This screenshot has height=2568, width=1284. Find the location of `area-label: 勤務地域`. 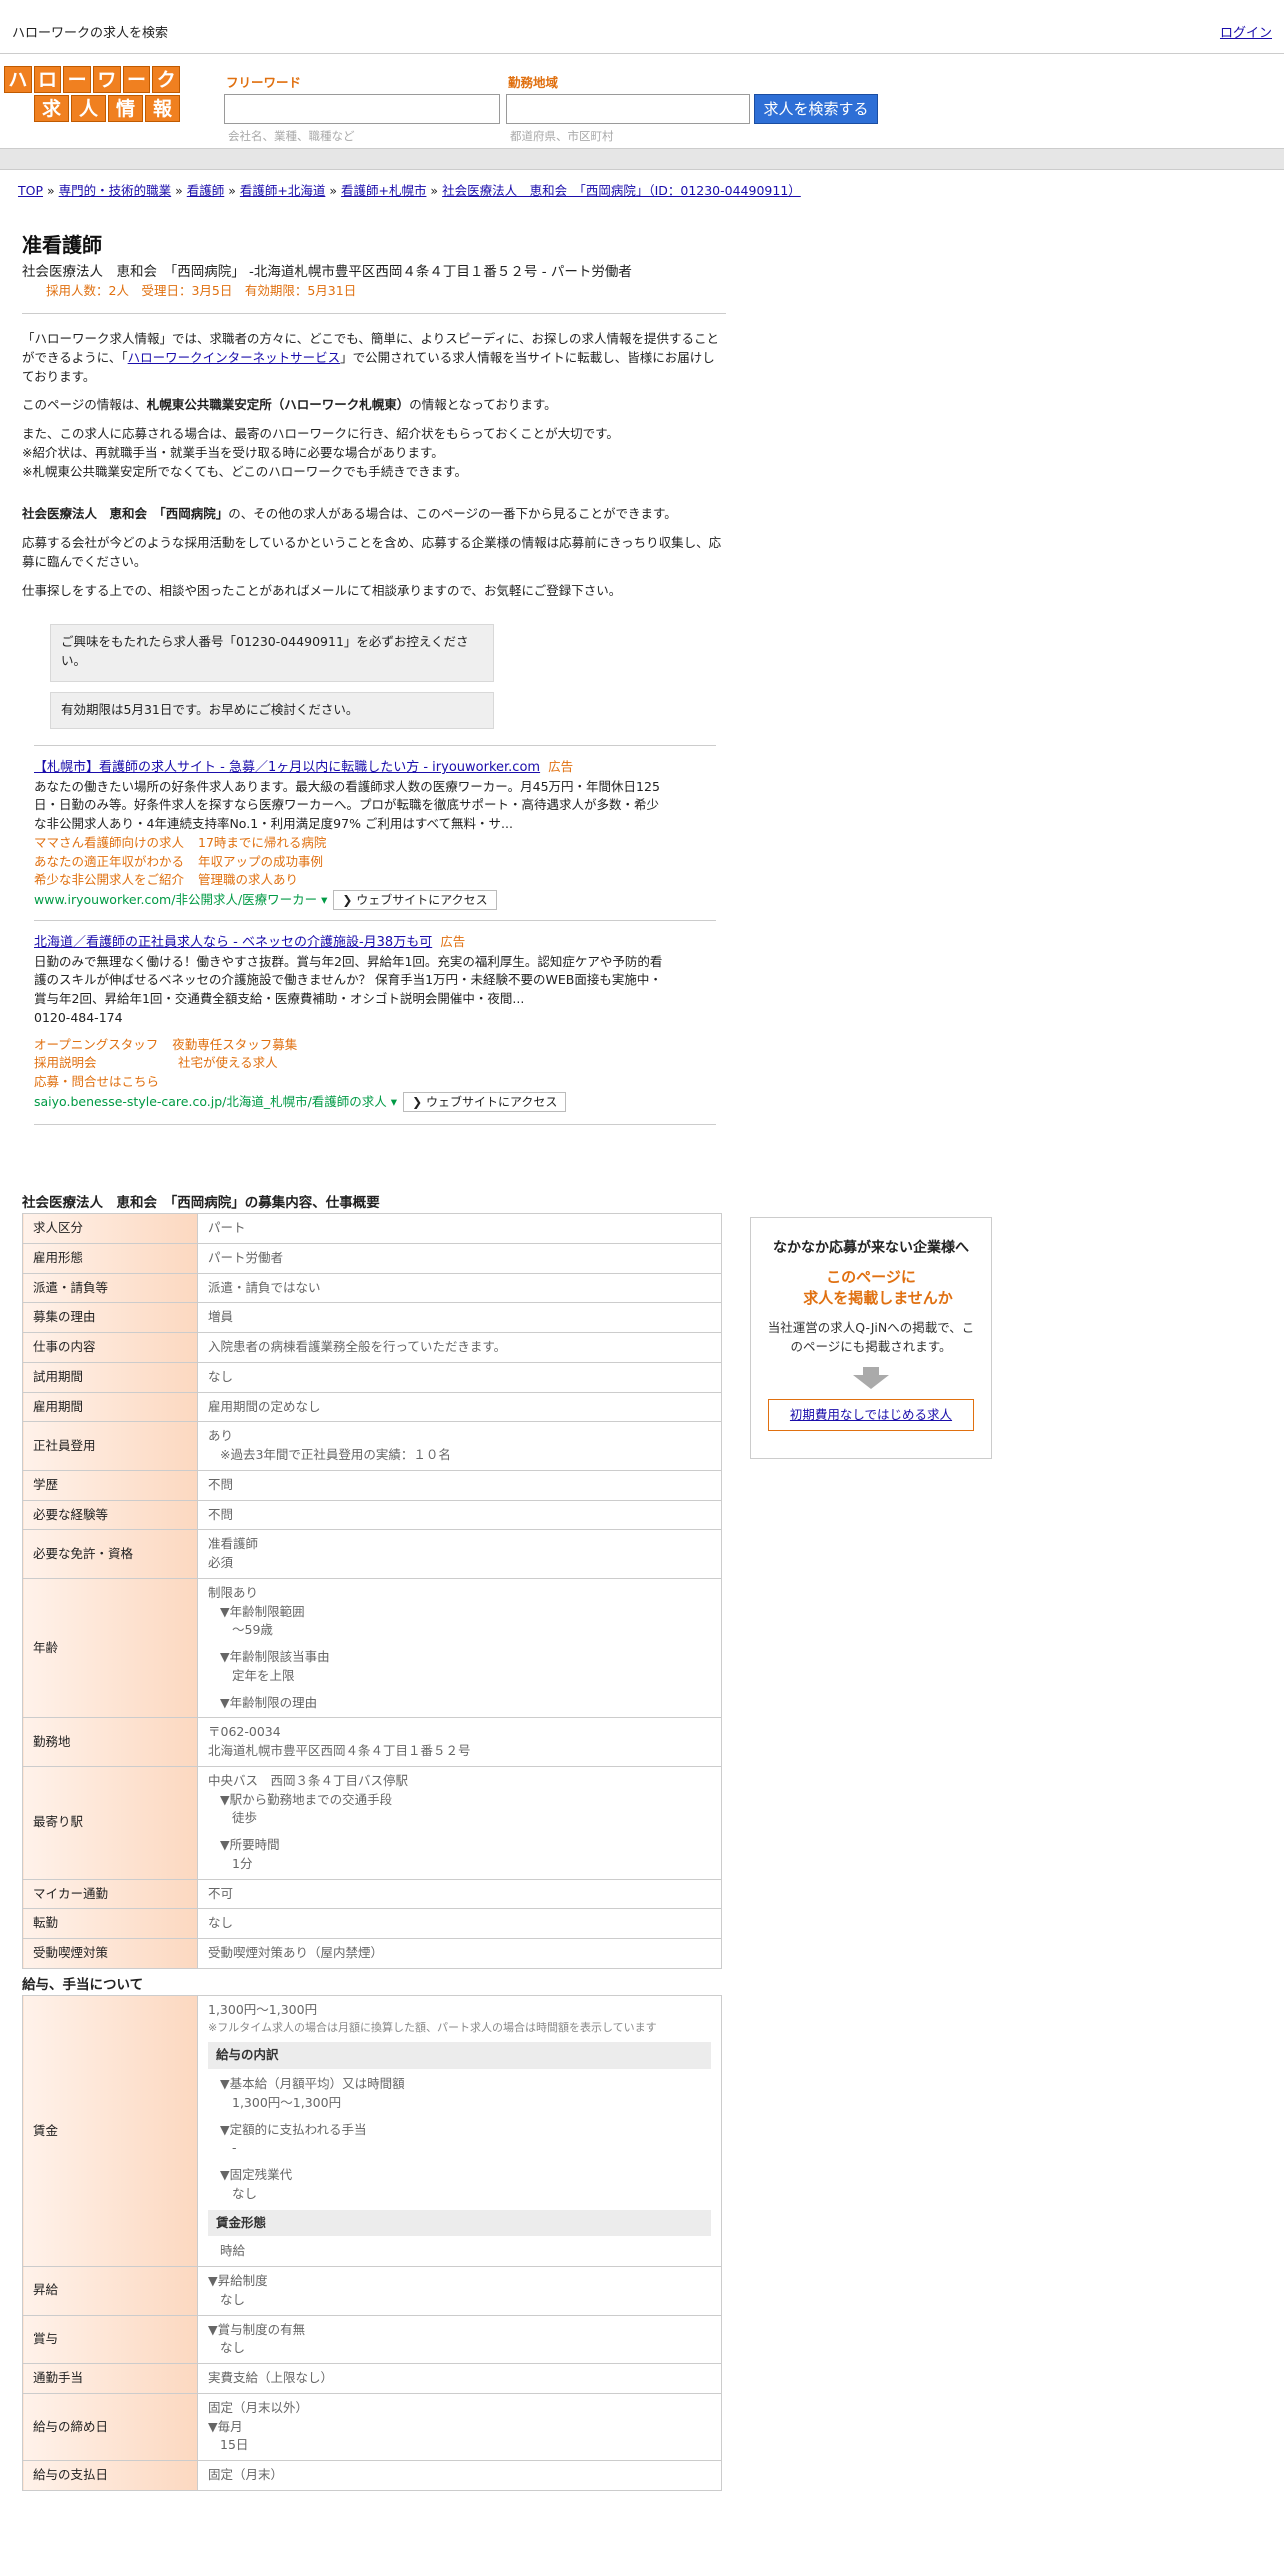

area-label: 勤務地域 is located at coordinates (533, 82).